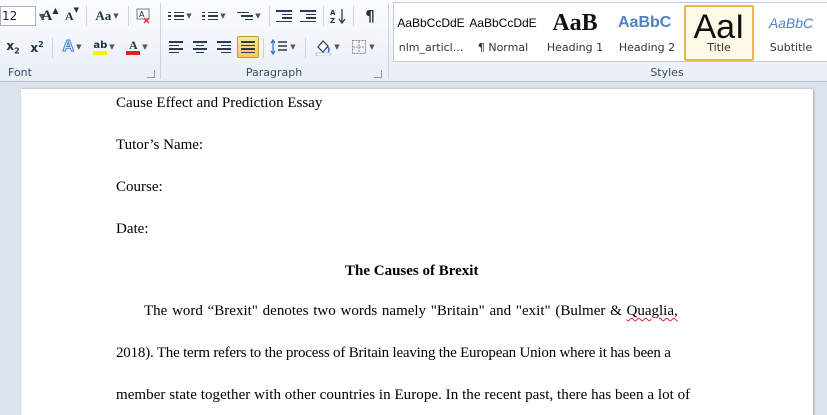 The width and height of the screenshot is (827, 415). I want to click on multilevel-list-button: ▼, so click(249, 16).